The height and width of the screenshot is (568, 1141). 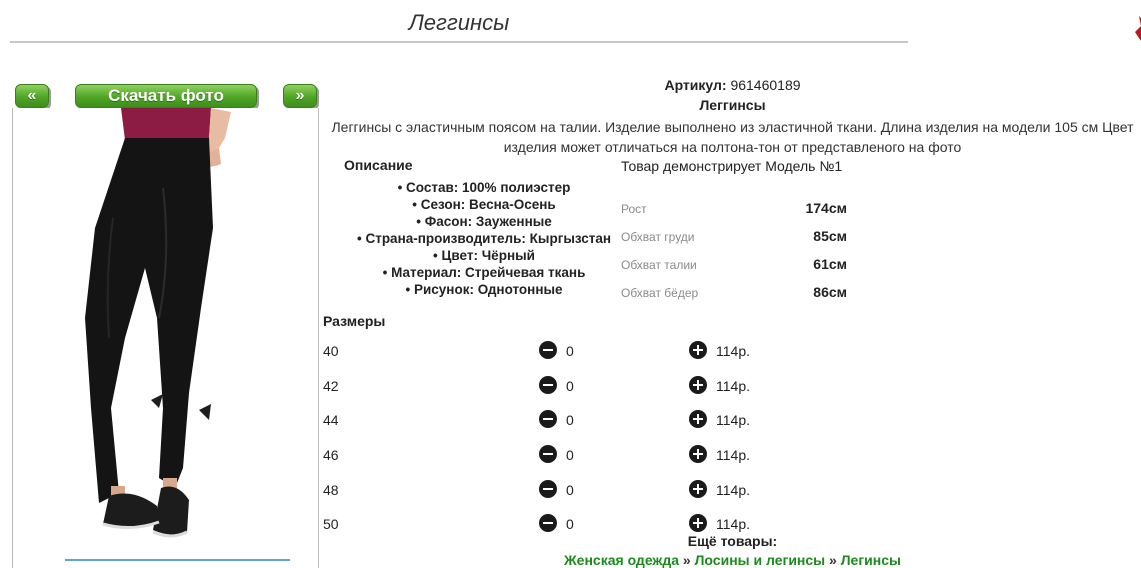 What do you see at coordinates (736, 295) in the screenshot?
I see `measurement-row: Обхват бёдер 86см` at bounding box center [736, 295].